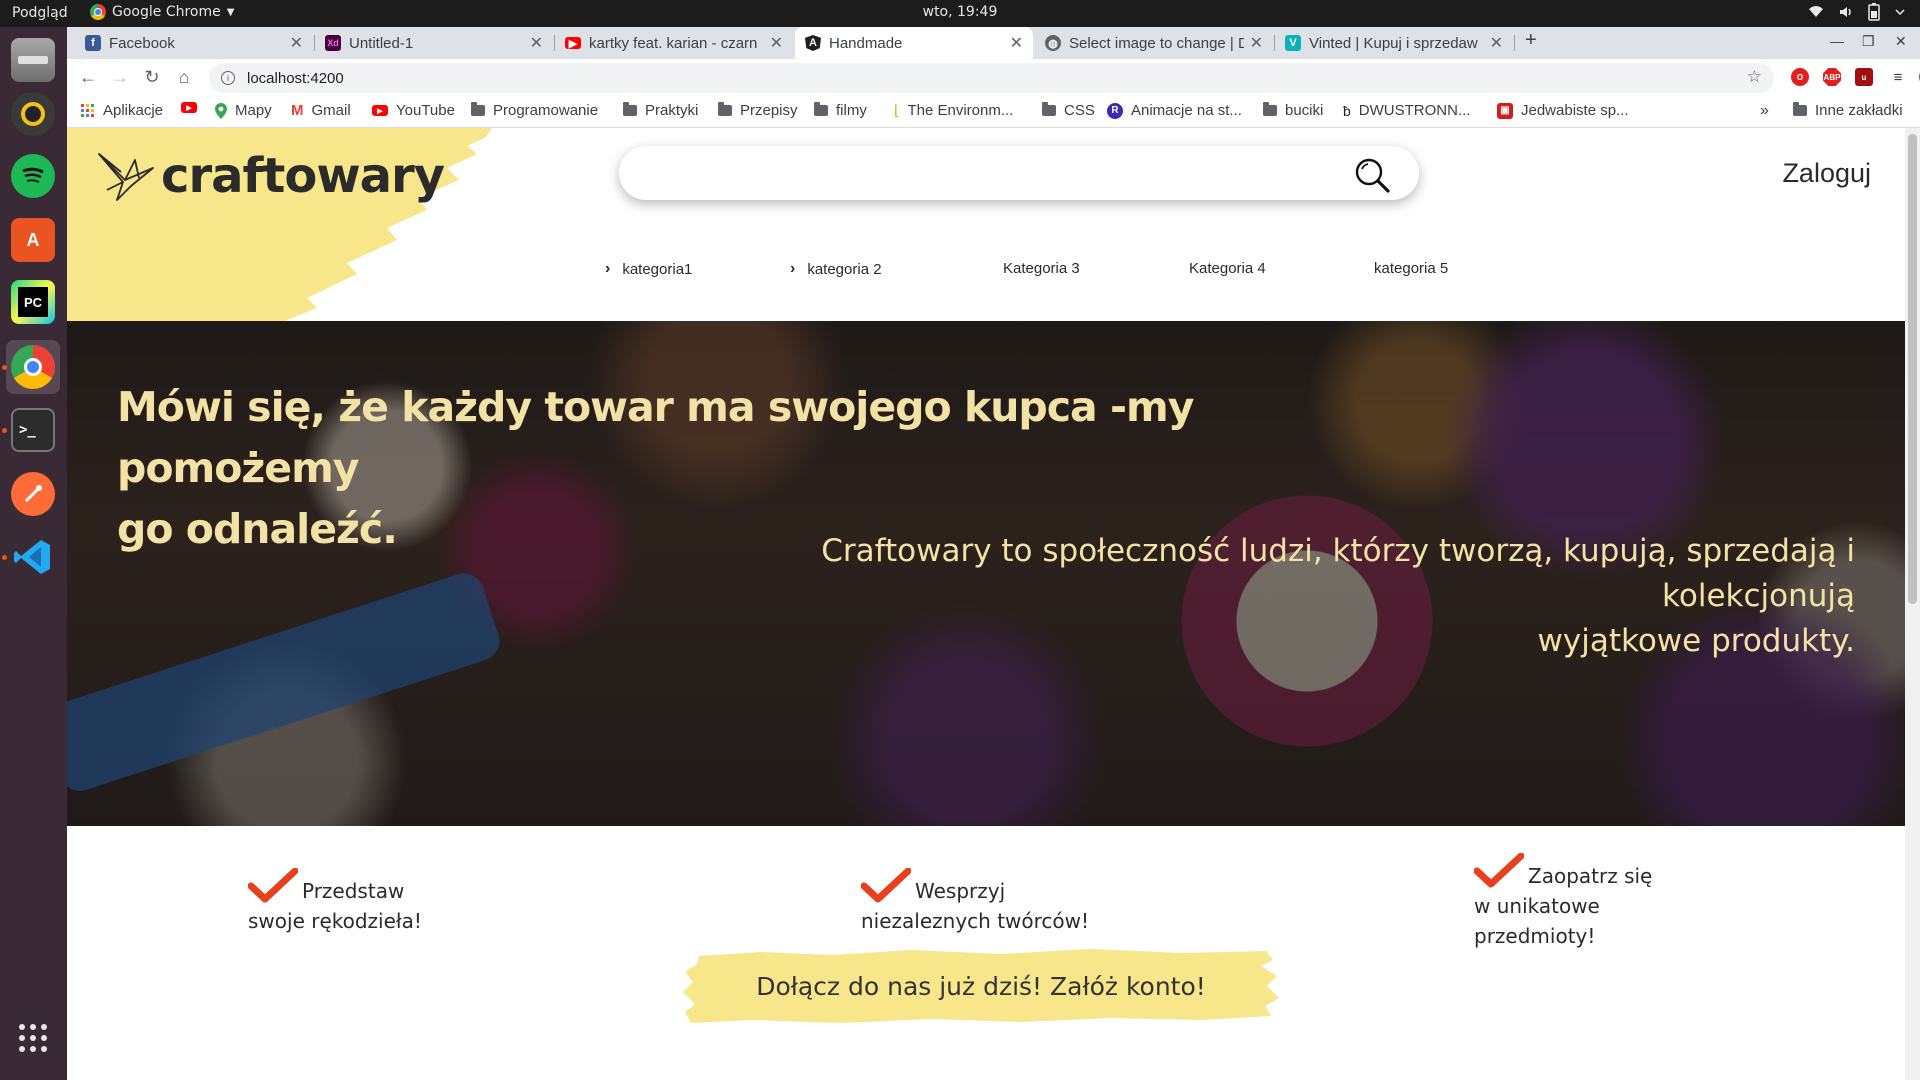  Describe the element at coordinates (303, 176) in the screenshot. I see `logo-text: craftowary` at that location.